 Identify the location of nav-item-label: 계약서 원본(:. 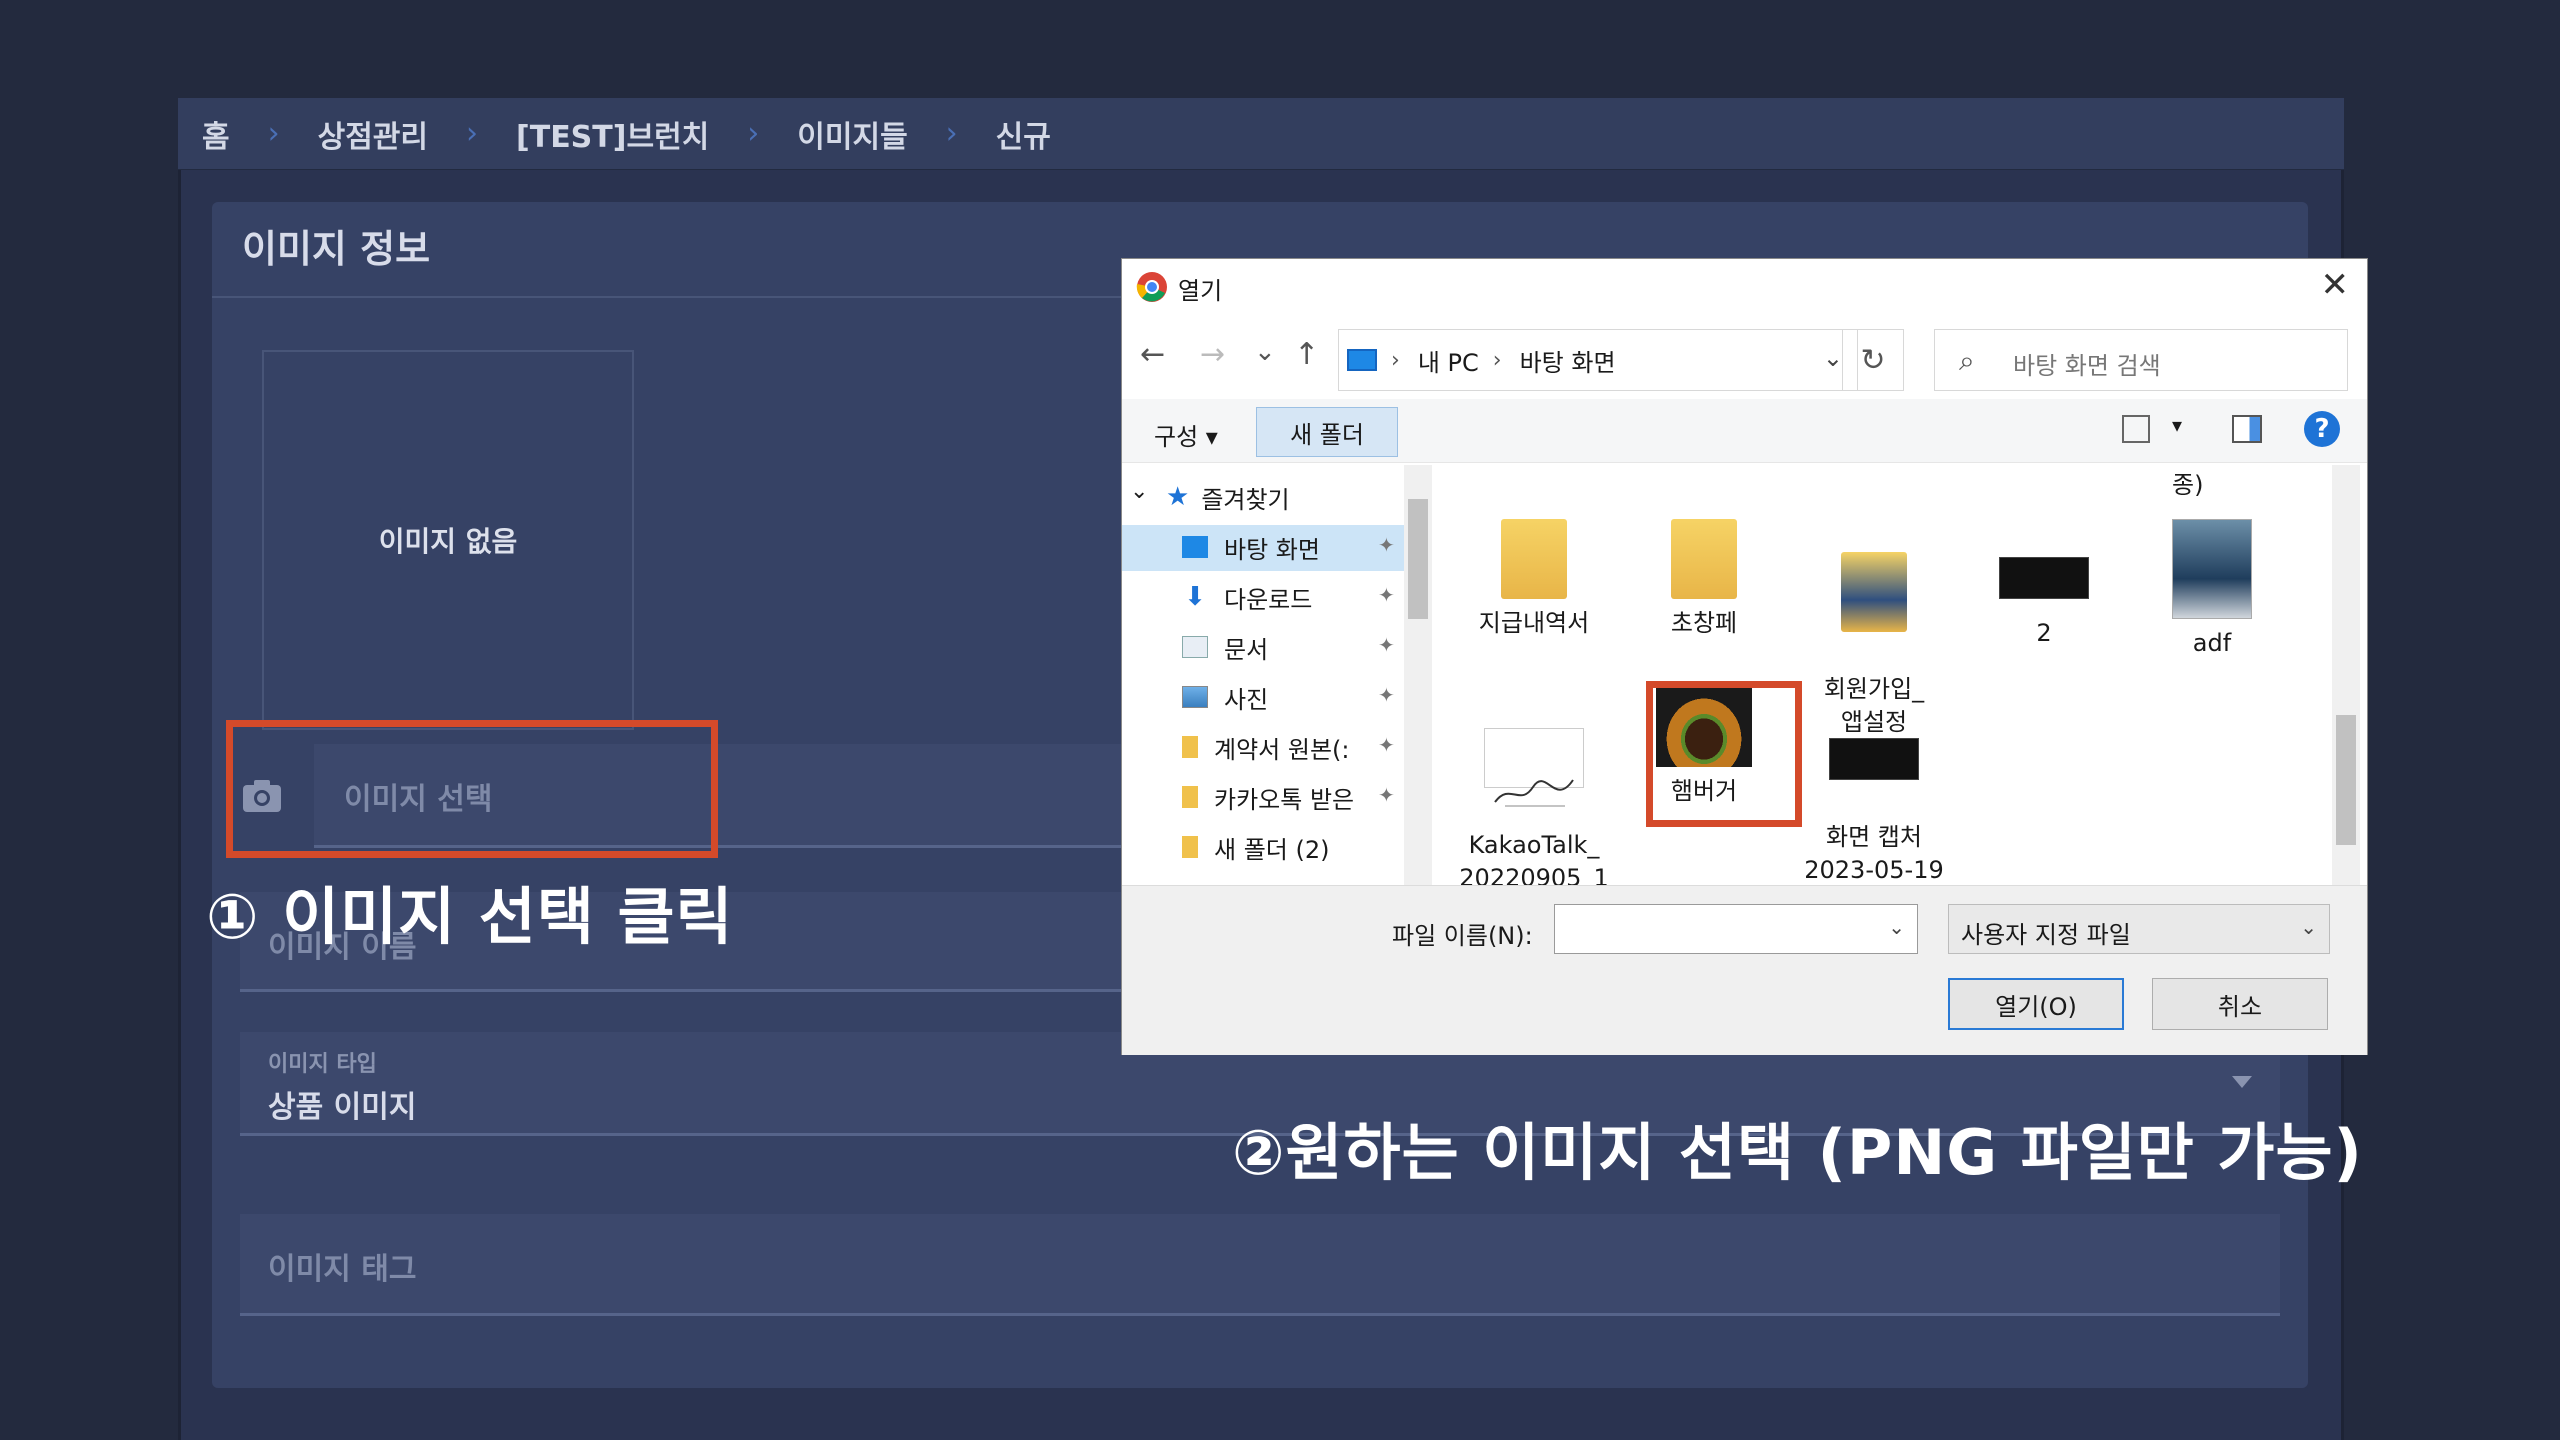
(1282, 749).